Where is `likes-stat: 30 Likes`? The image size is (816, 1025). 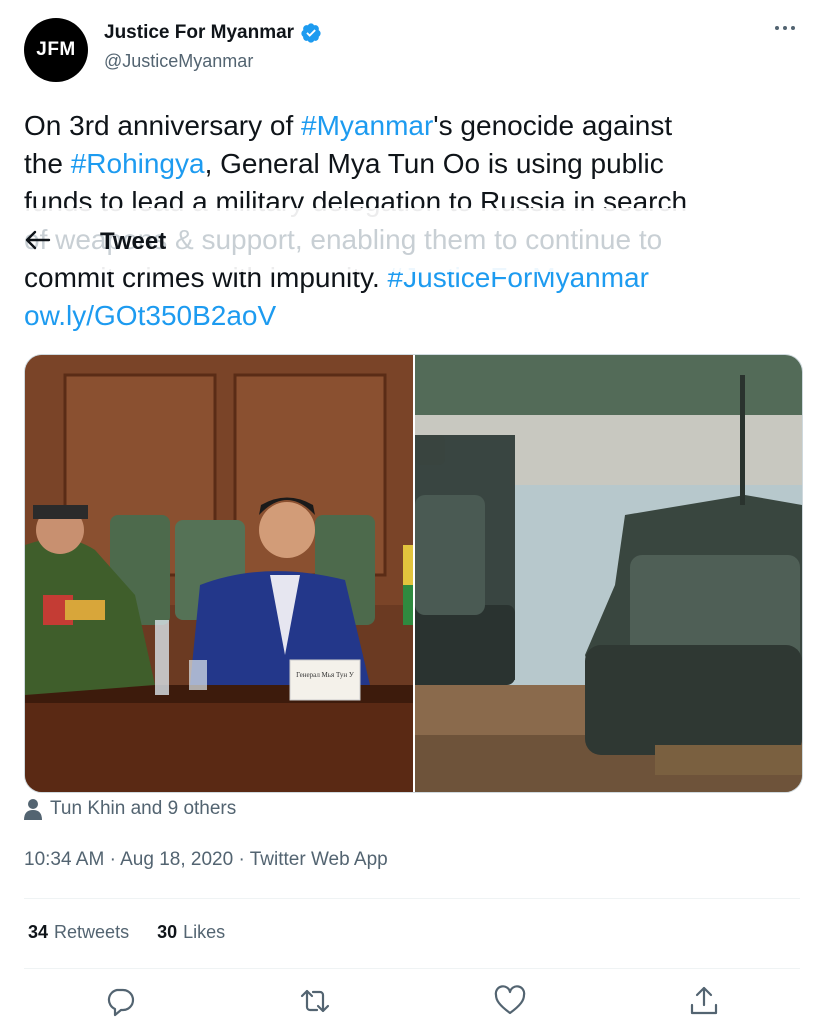 likes-stat: 30 Likes is located at coordinates (191, 932).